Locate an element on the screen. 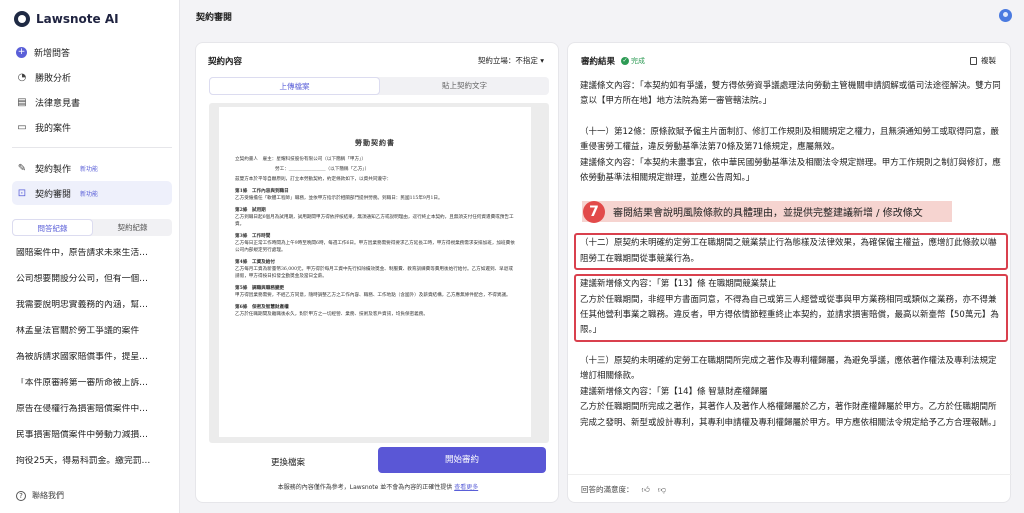  chart-icon: ◔ is located at coordinates (22, 77).